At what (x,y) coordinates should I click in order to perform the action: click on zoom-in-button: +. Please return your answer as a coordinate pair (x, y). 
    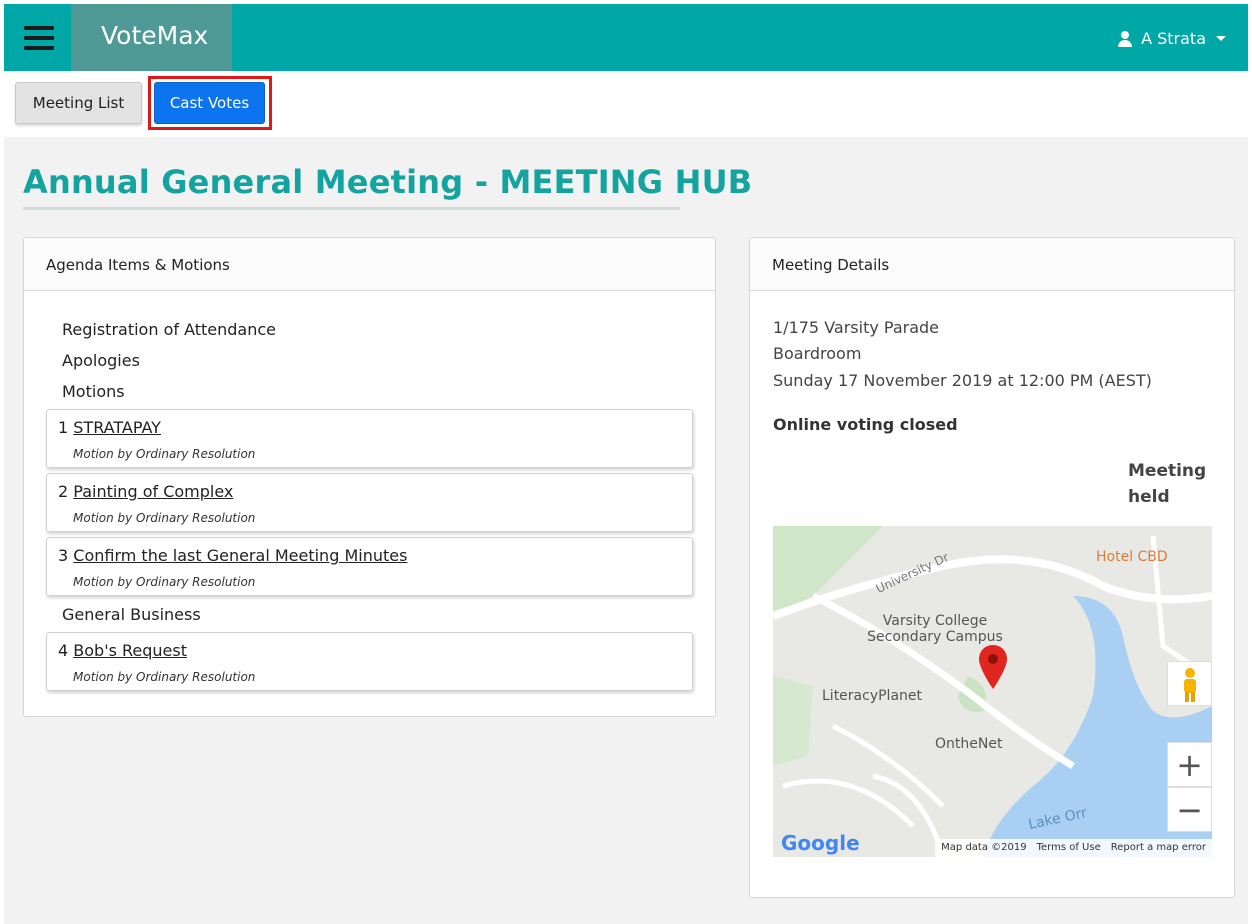
    Looking at the image, I should click on (1189, 764).